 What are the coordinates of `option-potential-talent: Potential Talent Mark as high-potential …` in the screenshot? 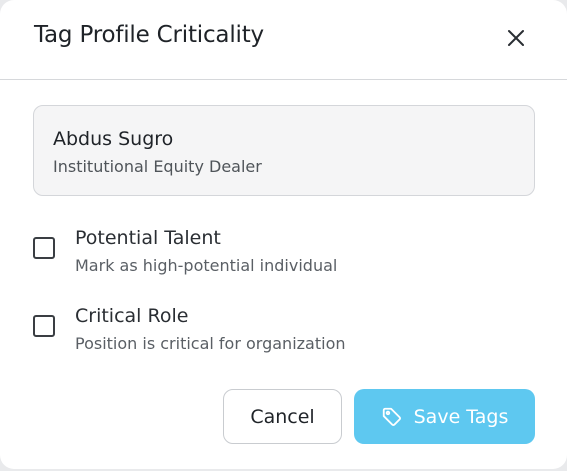 It's located at (273, 254).